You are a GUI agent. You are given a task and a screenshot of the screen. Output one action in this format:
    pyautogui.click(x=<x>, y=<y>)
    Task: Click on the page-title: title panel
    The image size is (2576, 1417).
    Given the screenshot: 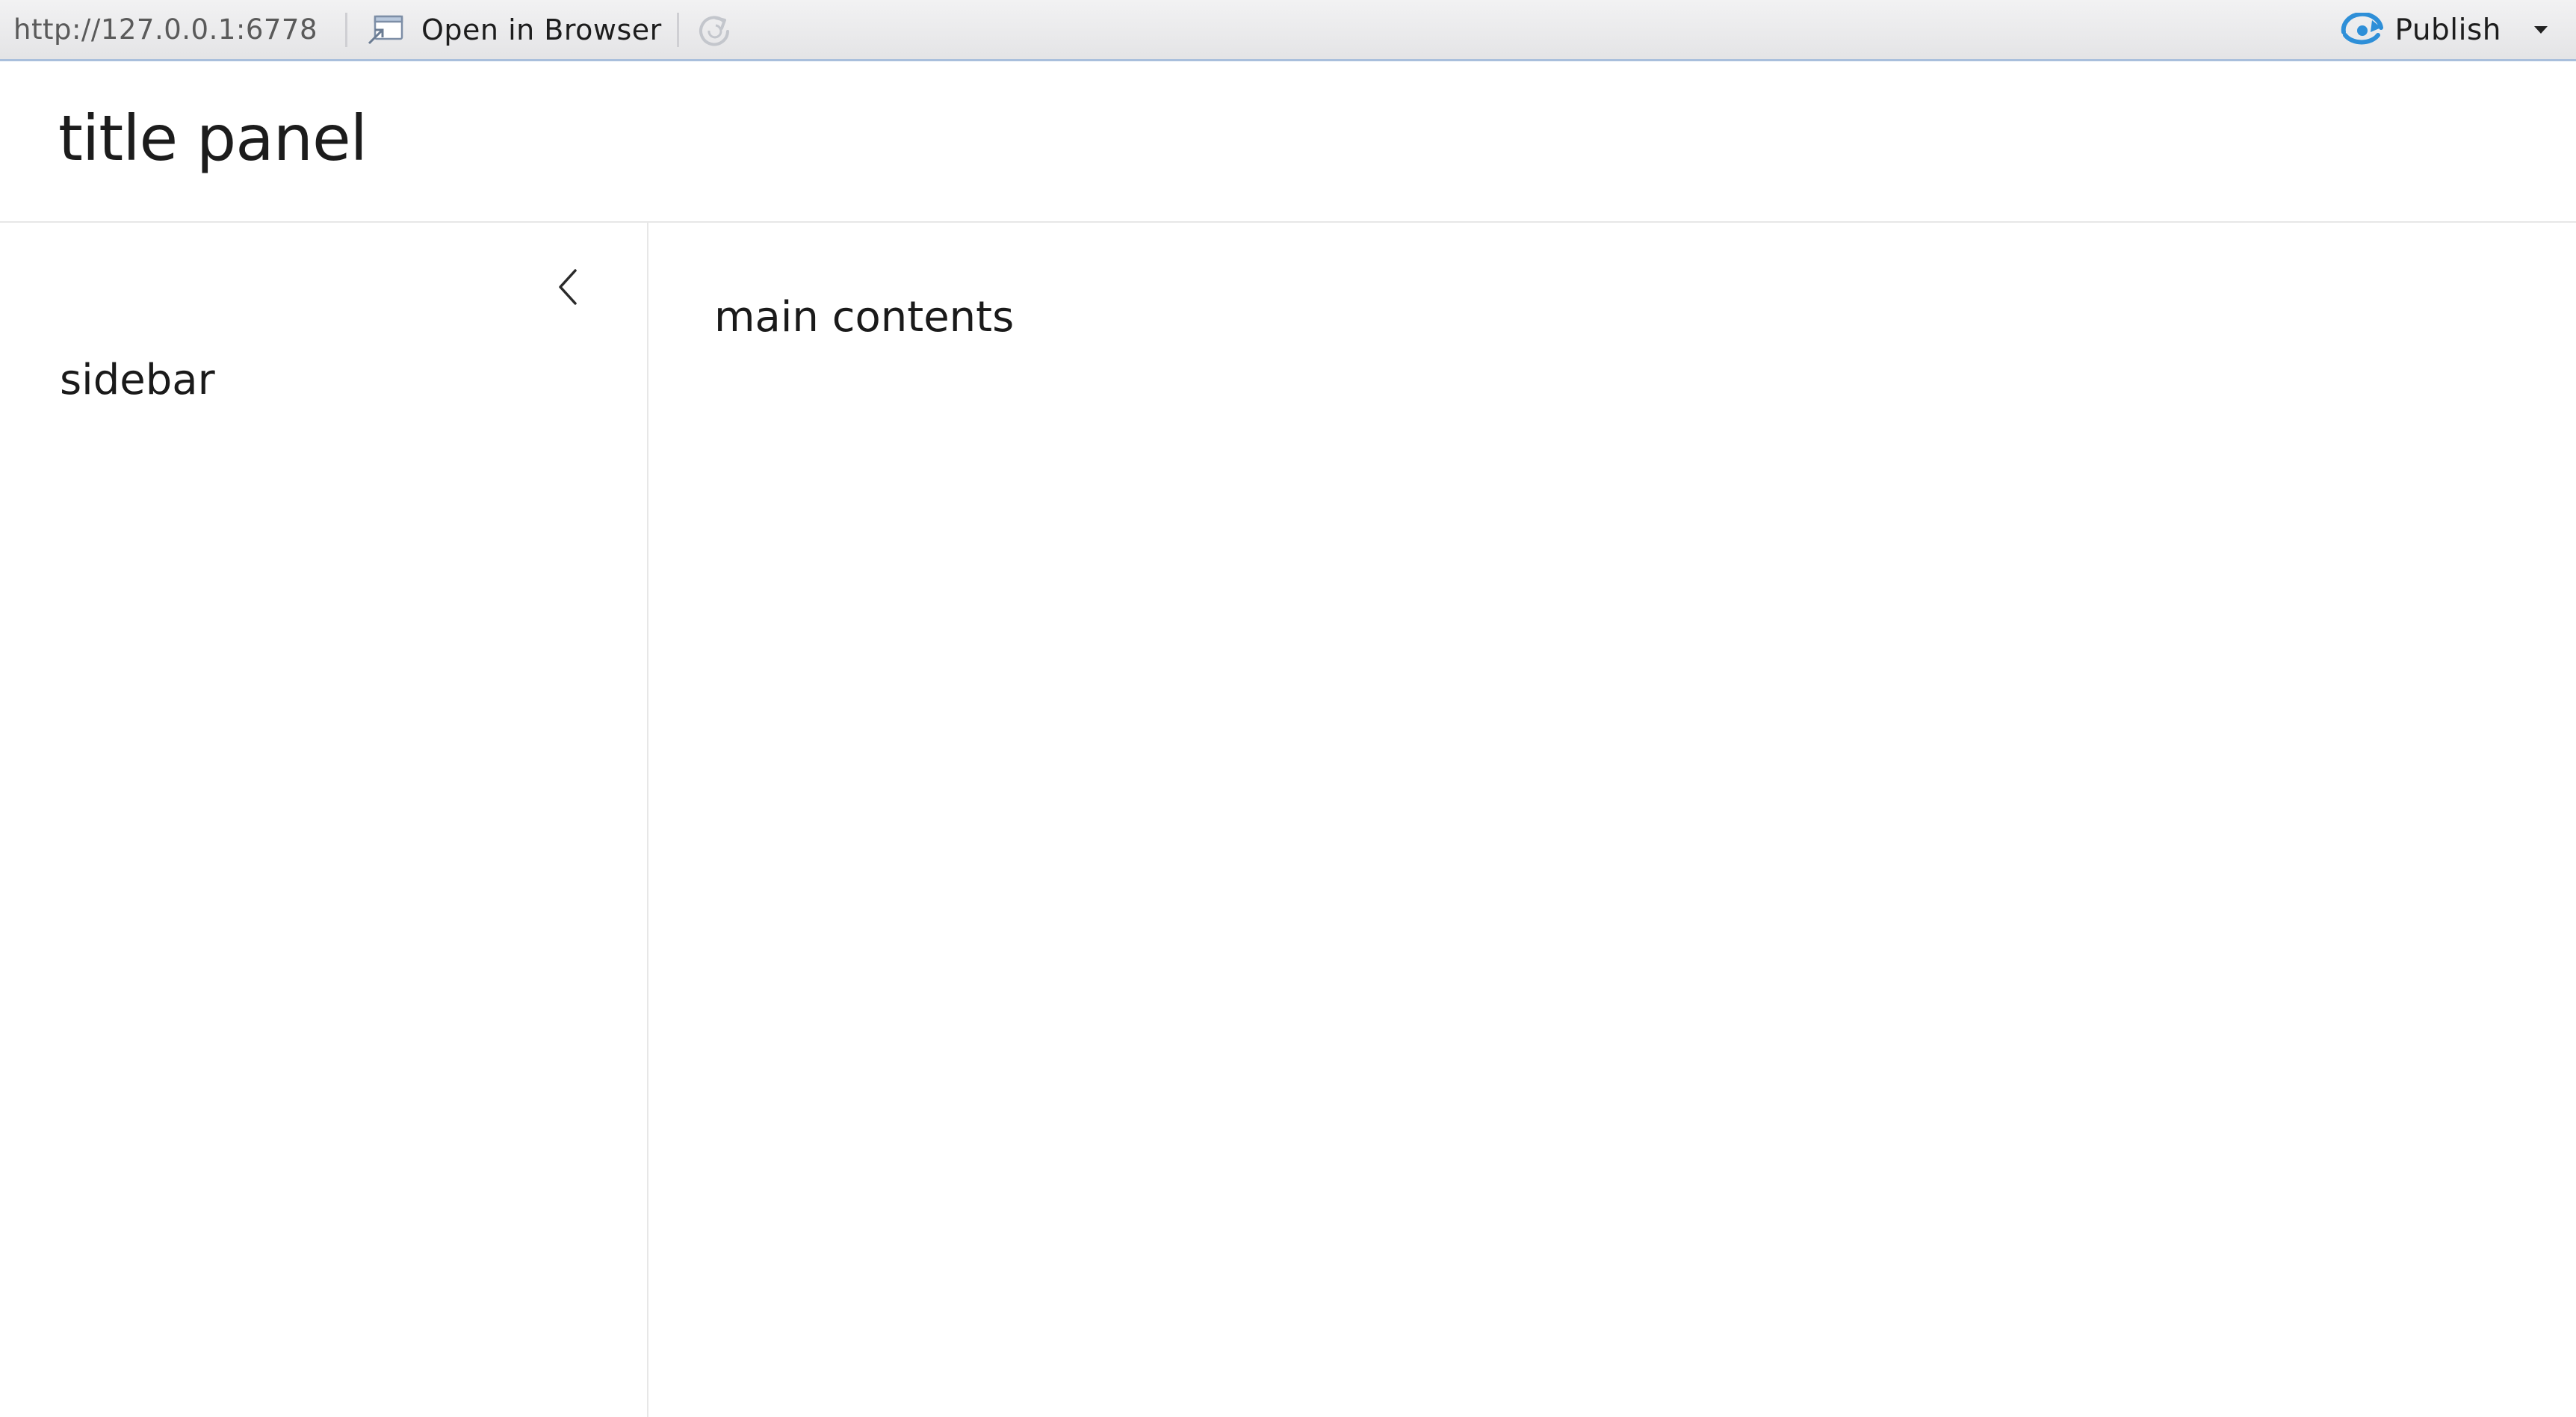 What is the action you would take?
    pyautogui.click(x=213, y=138)
    